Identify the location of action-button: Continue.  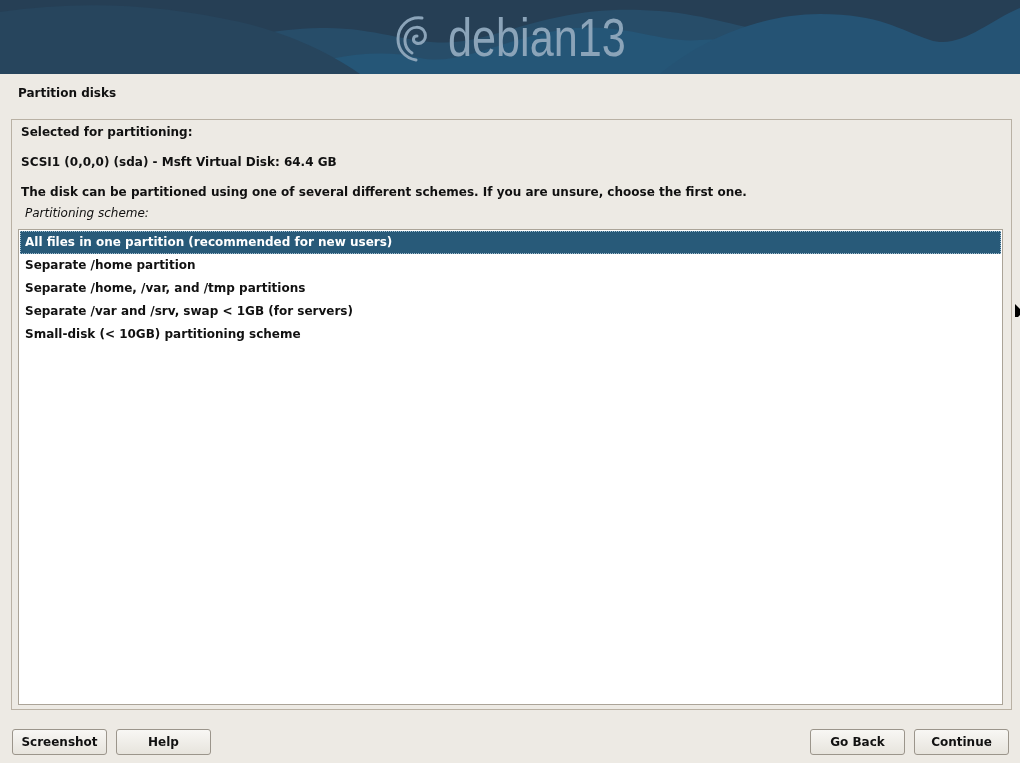
(961, 742).